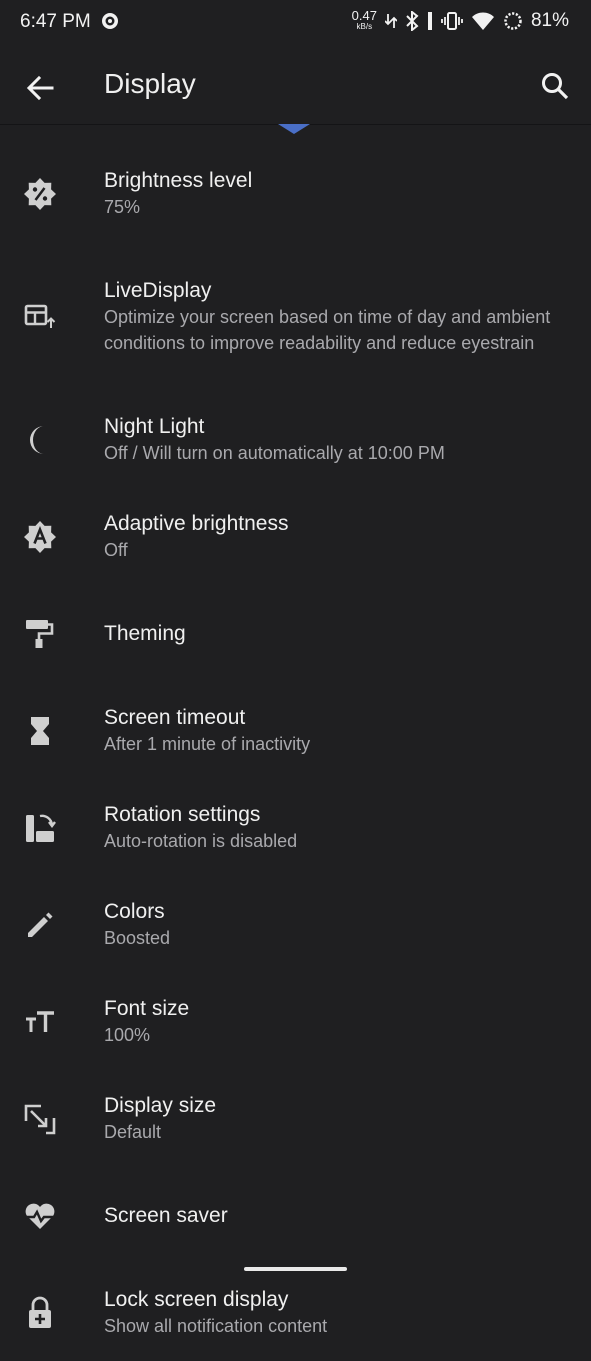 This screenshot has height=1361, width=591. I want to click on back-arrow-icon, so click(40, 88).